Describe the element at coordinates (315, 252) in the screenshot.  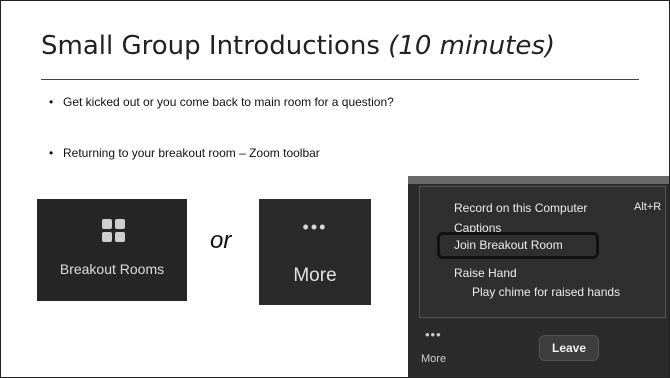
I see `more-button: ••• More` at that location.